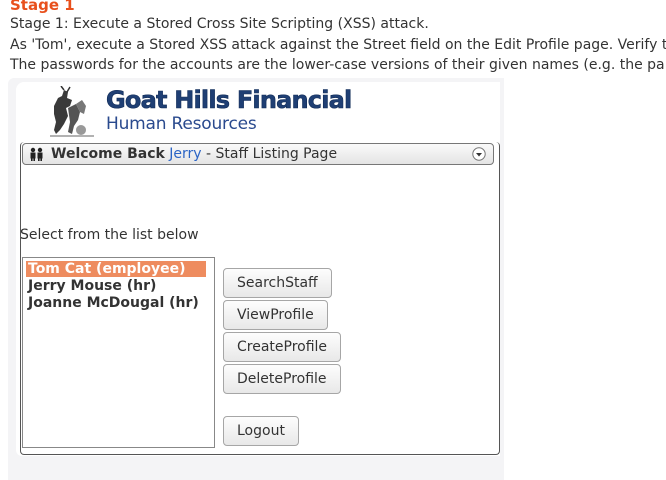 Image resolution: width=666 pixels, height=480 pixels. I want to click on staff-listing-header: Welcome Back Jerry - Staff Listing Page, so click(258, 154).